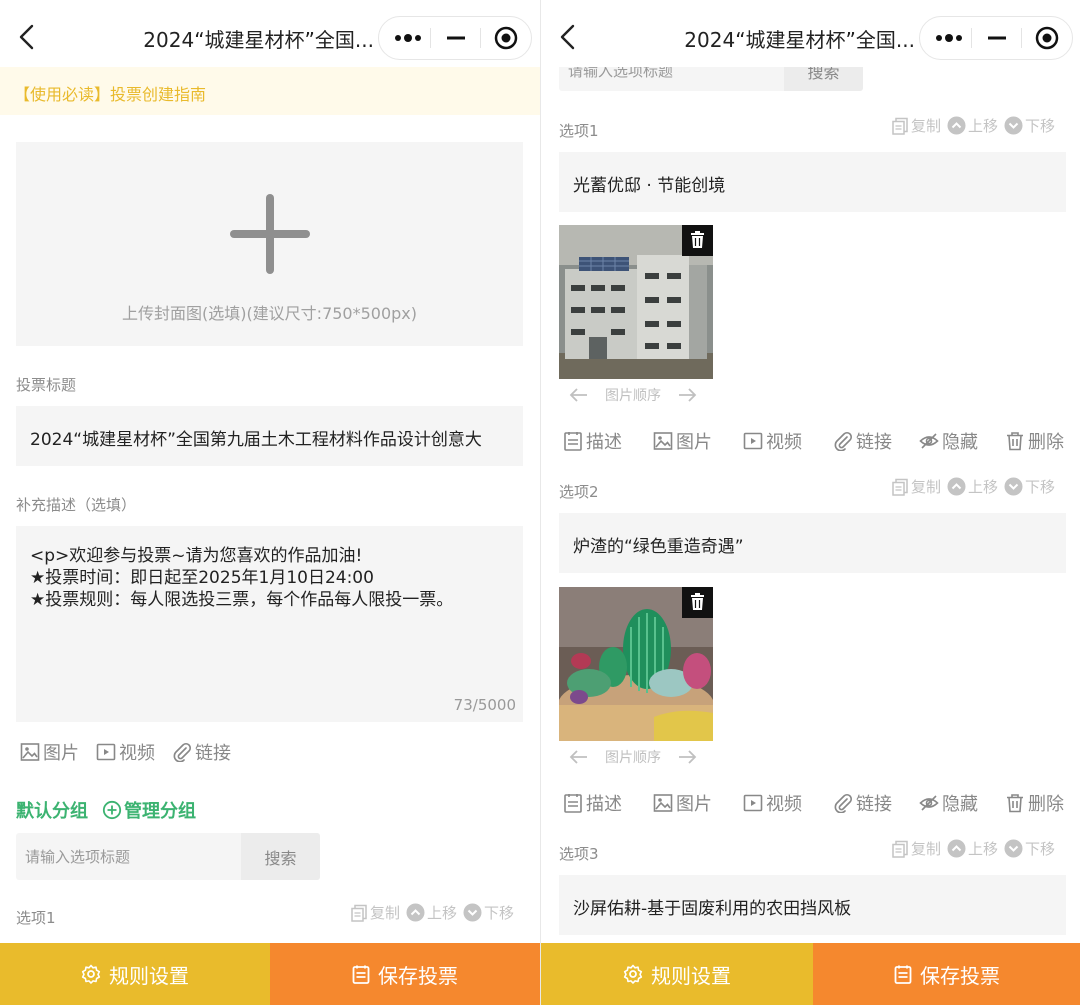 The width and height of the screenshot is (1080, 1005). What do you see at coordinates (633, 974) in the screenshot?
I see `gear-icon` at bounding box center [633, 974].